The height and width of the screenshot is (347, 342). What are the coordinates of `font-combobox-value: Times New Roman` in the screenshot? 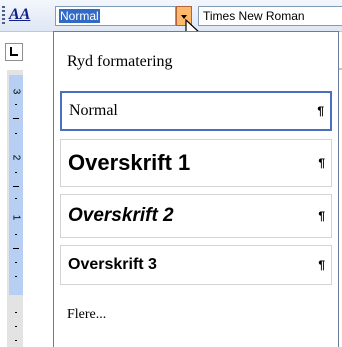 It's located at (254, 16).